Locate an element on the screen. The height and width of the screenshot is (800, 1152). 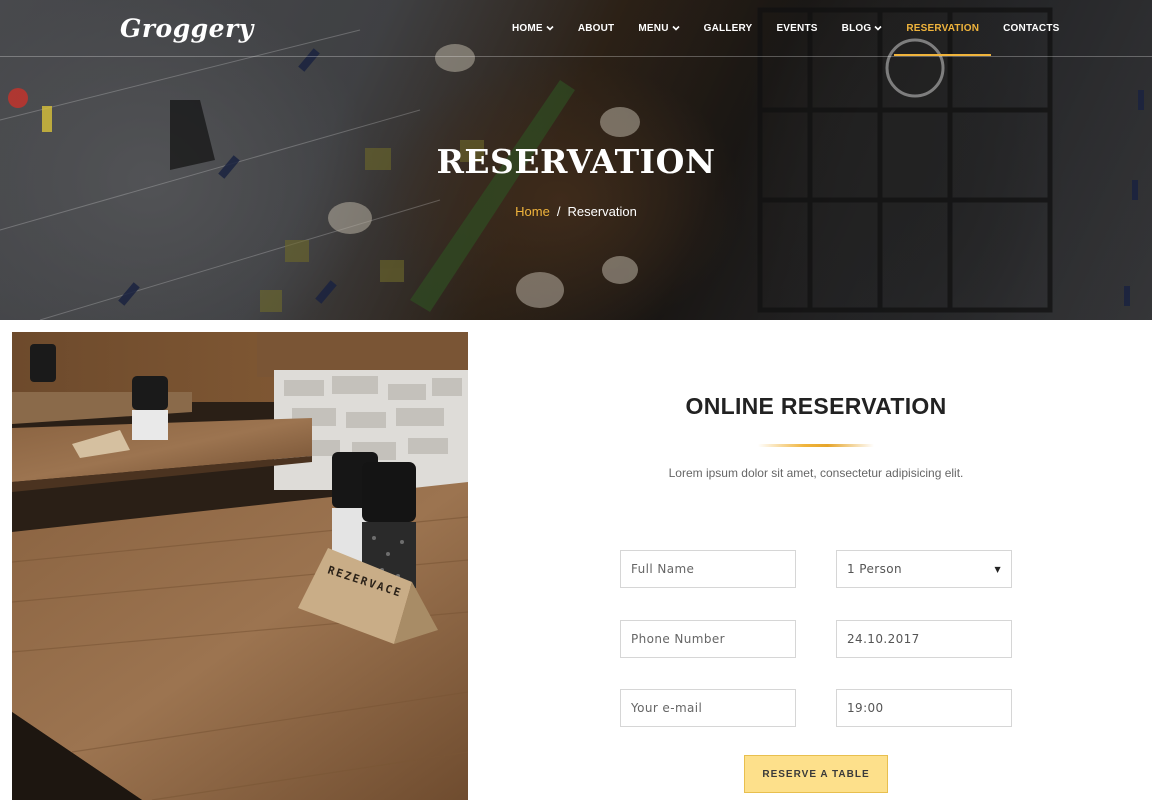
nav-item-label: BLOG is located at coordinates (856, 28).